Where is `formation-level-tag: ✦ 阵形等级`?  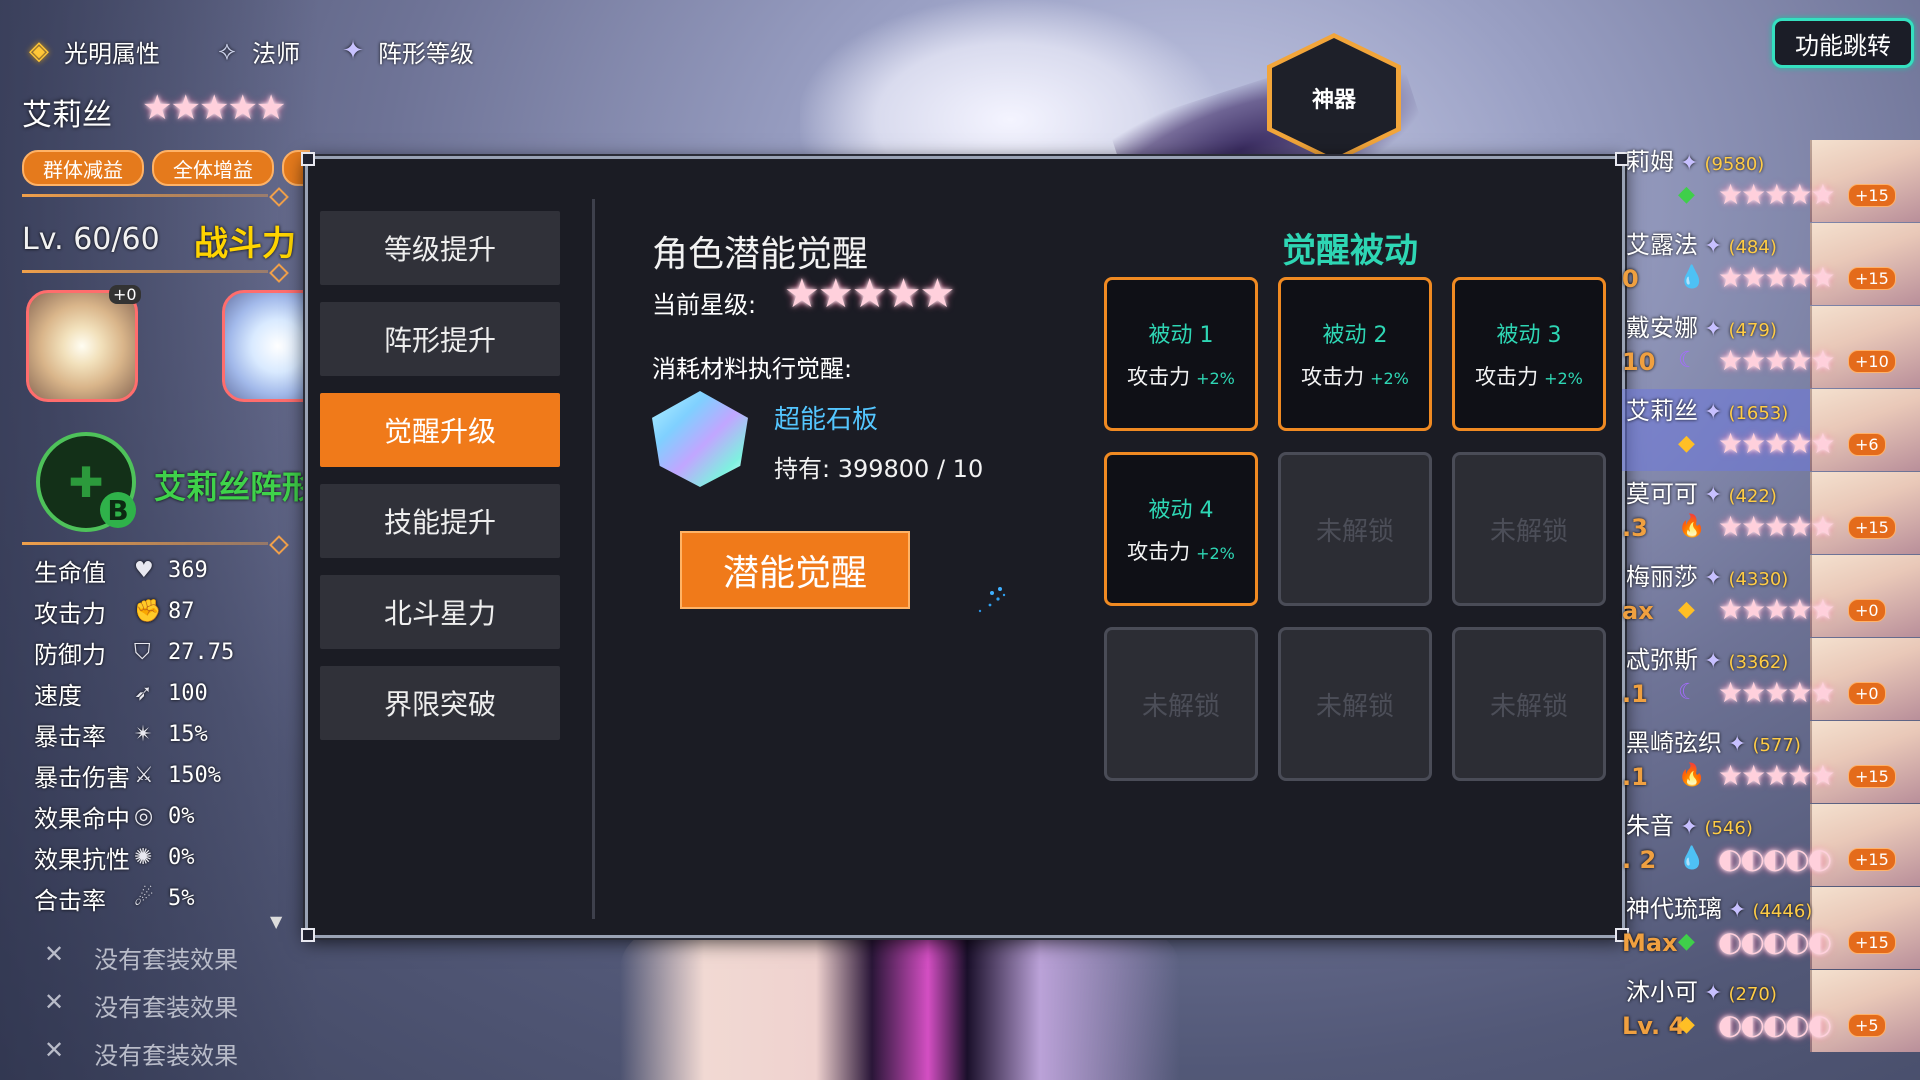
formation-level-tag: ✦ 阵形等级 is located at coordinates (405, 51).